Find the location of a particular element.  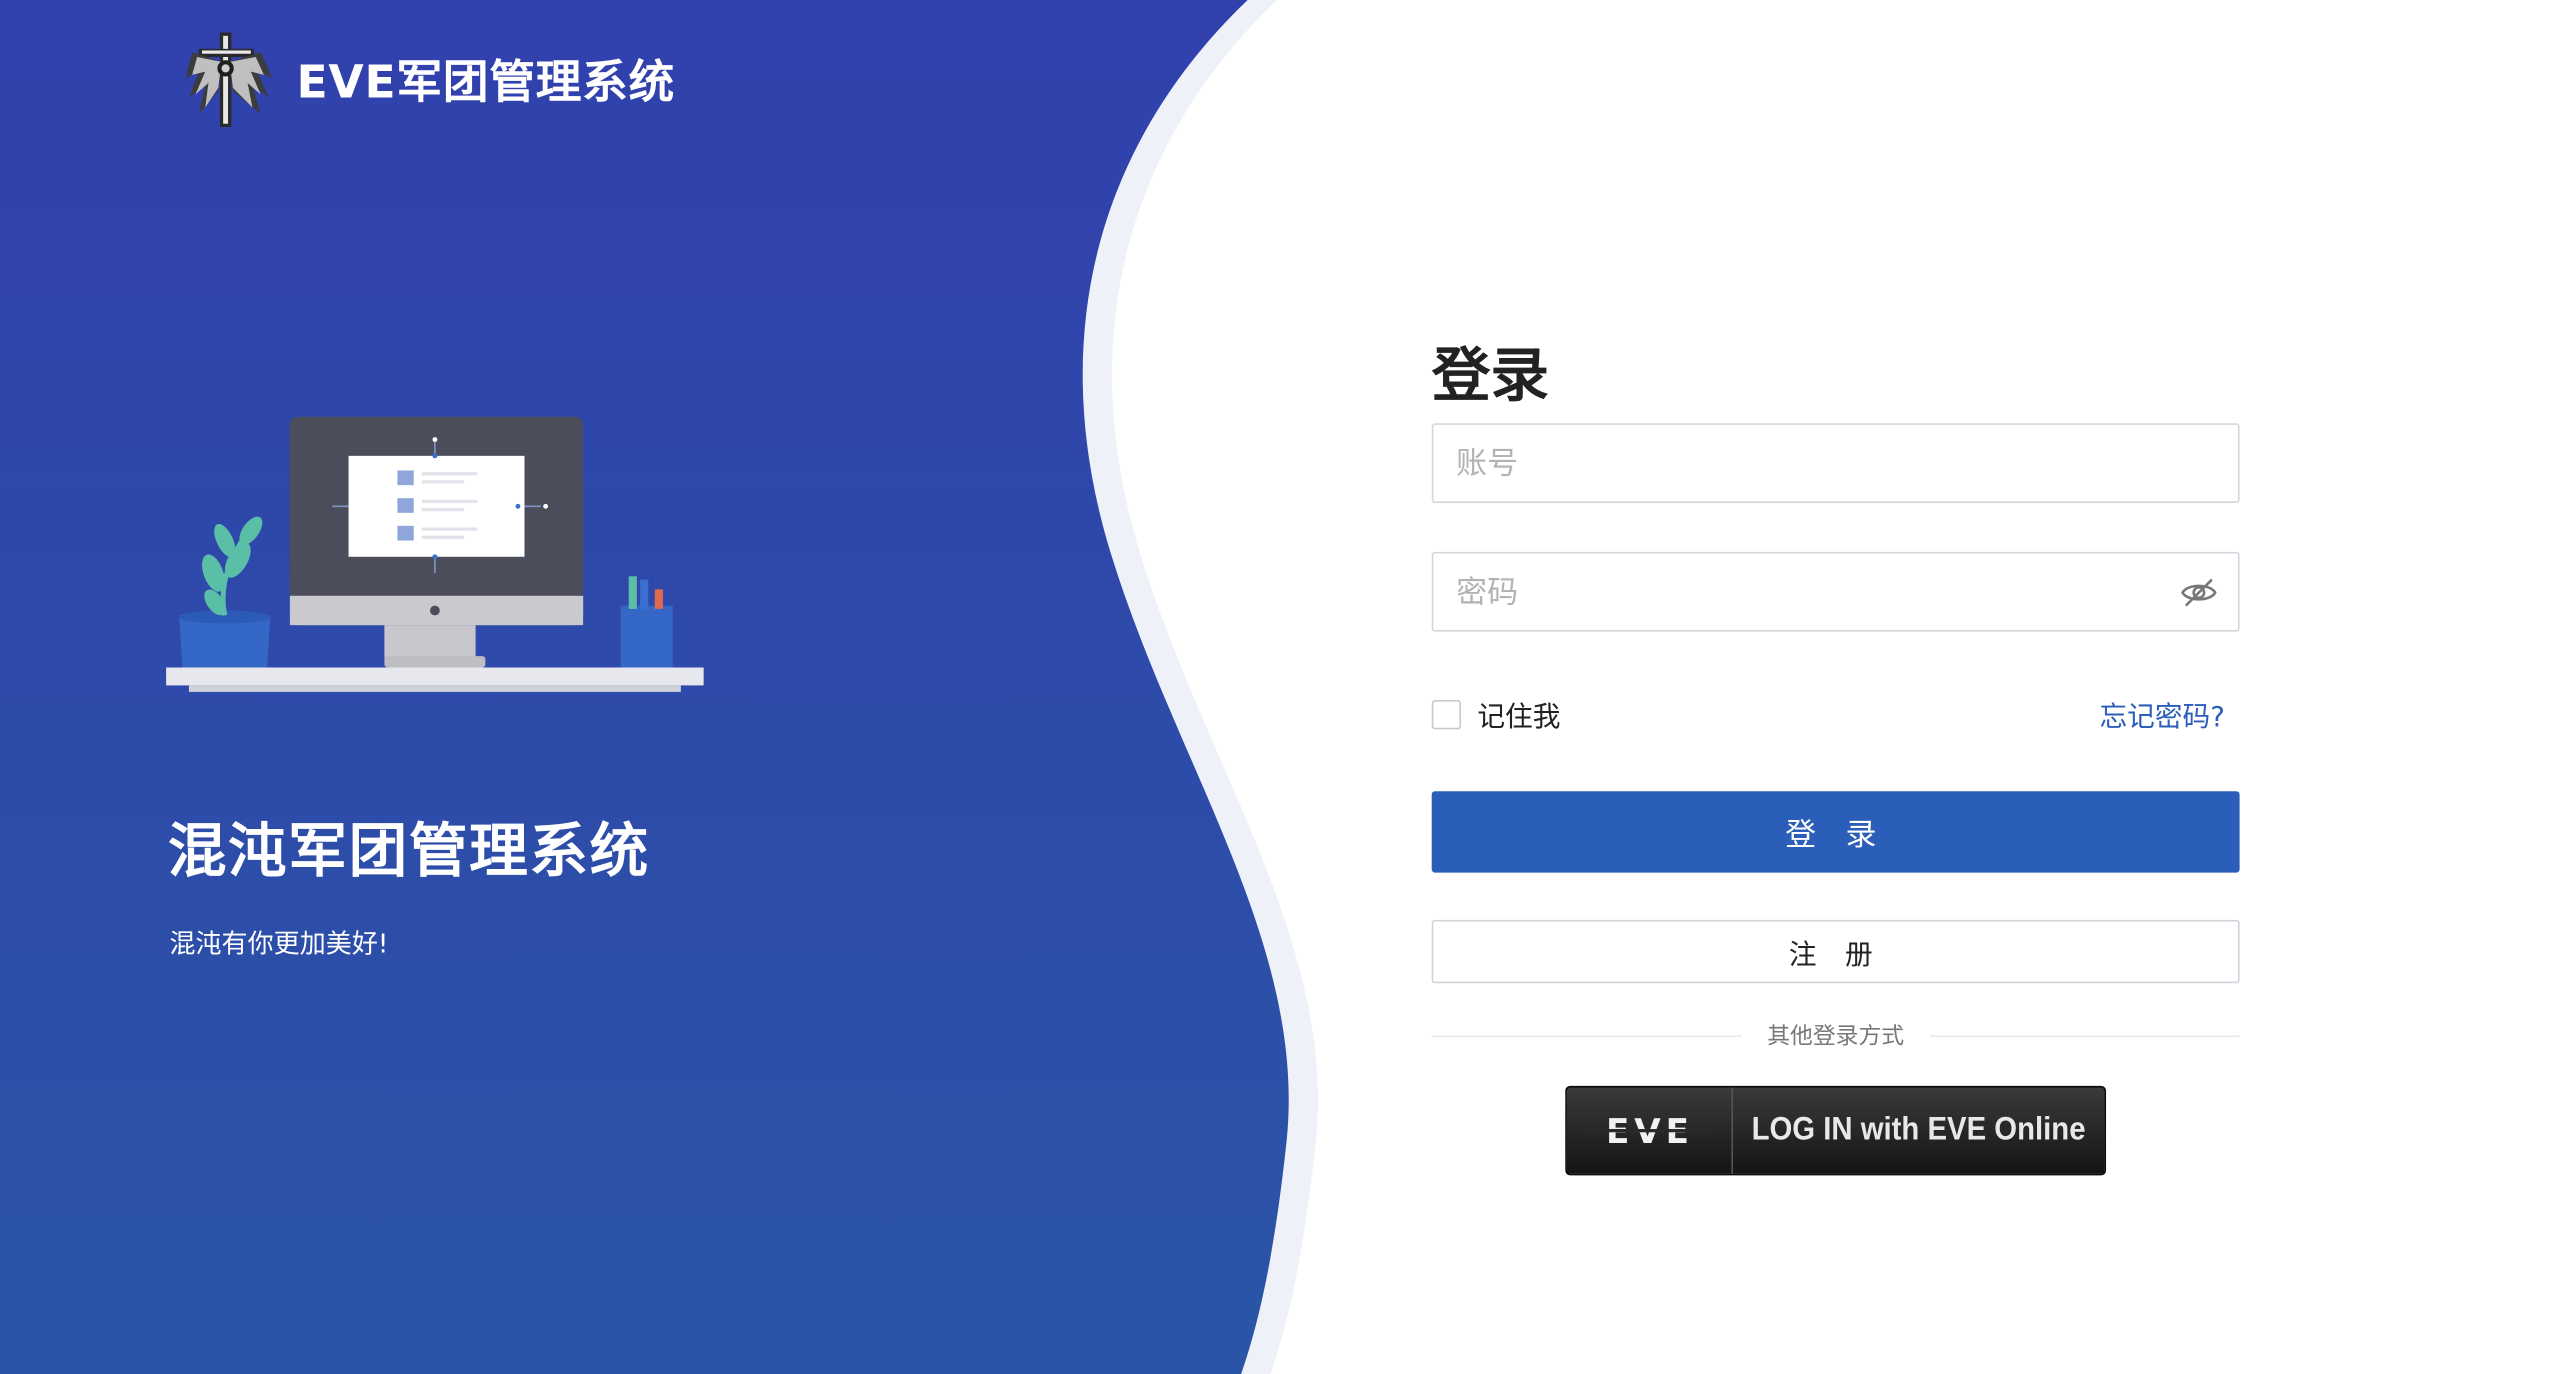

account-input is located at coordinates (1835, 463).